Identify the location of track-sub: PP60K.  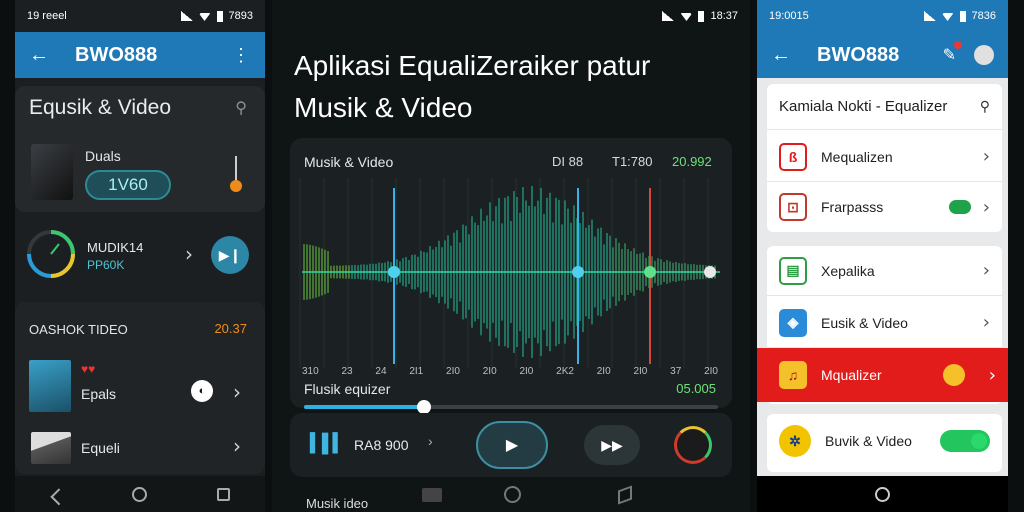
(106, 265).